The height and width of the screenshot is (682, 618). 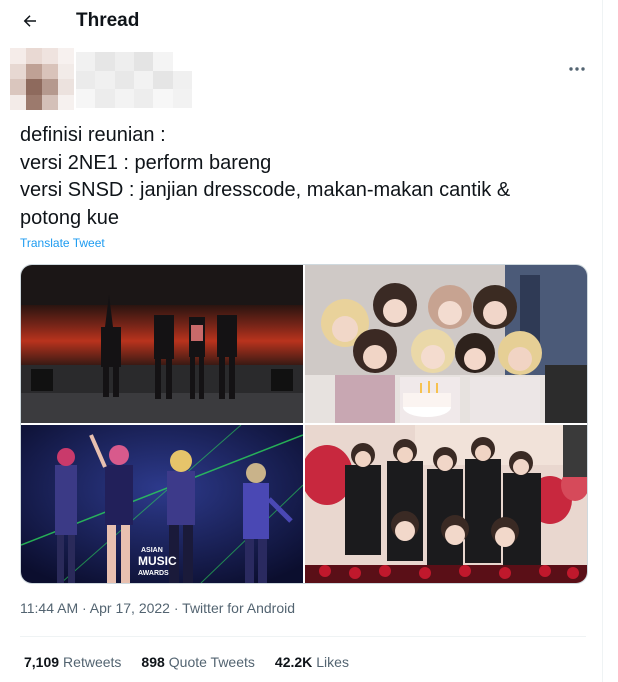 I want to click on tweet-time: 11:44 AM, so click(x=49, y=608).